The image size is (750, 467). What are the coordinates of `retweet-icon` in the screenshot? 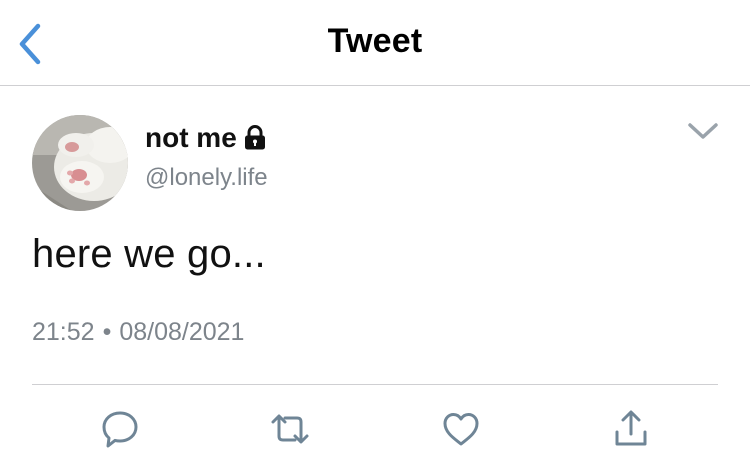 It's located at (290, 429).